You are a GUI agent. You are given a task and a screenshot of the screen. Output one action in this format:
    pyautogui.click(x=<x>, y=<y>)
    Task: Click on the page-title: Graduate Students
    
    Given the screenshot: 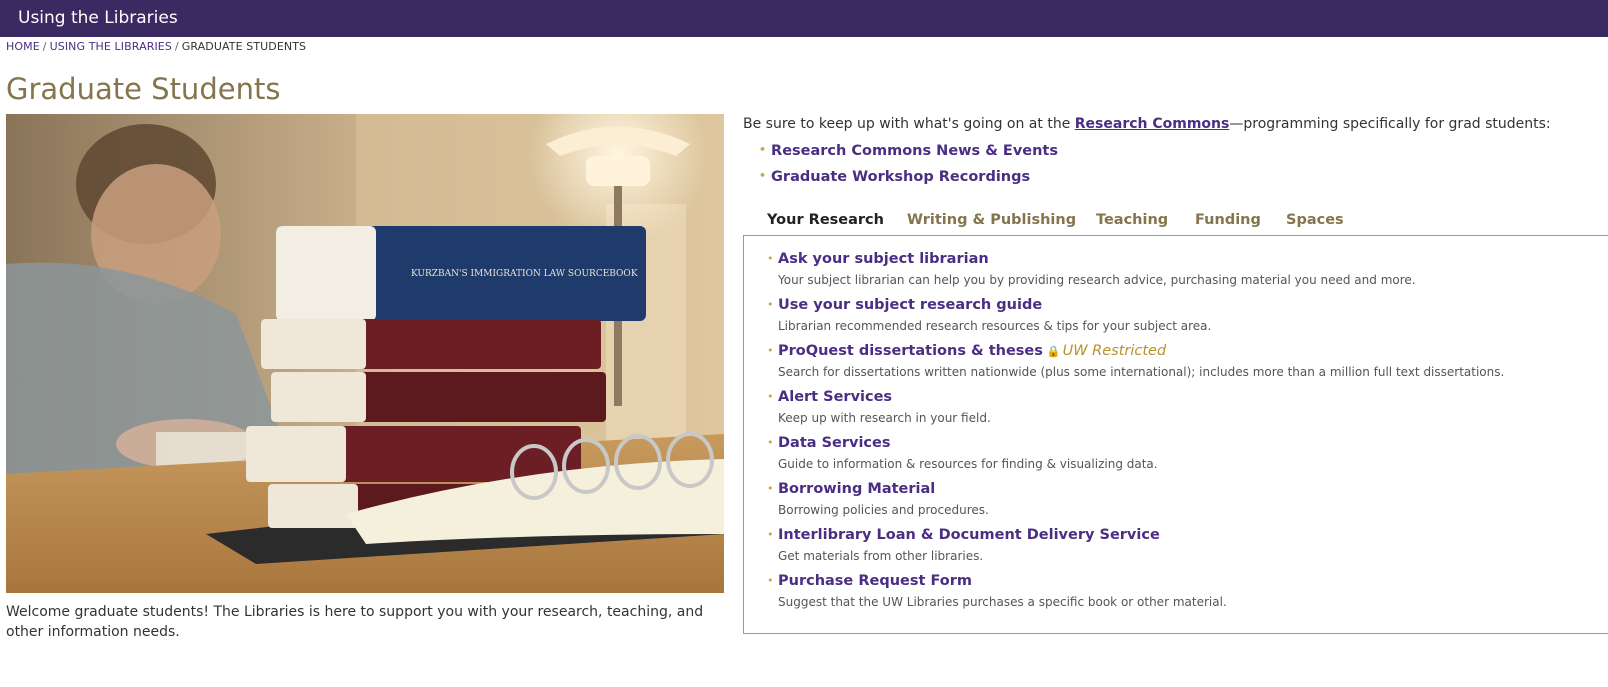 What is the action you would take?
    pyautogui.click(x=143, y=89)
    